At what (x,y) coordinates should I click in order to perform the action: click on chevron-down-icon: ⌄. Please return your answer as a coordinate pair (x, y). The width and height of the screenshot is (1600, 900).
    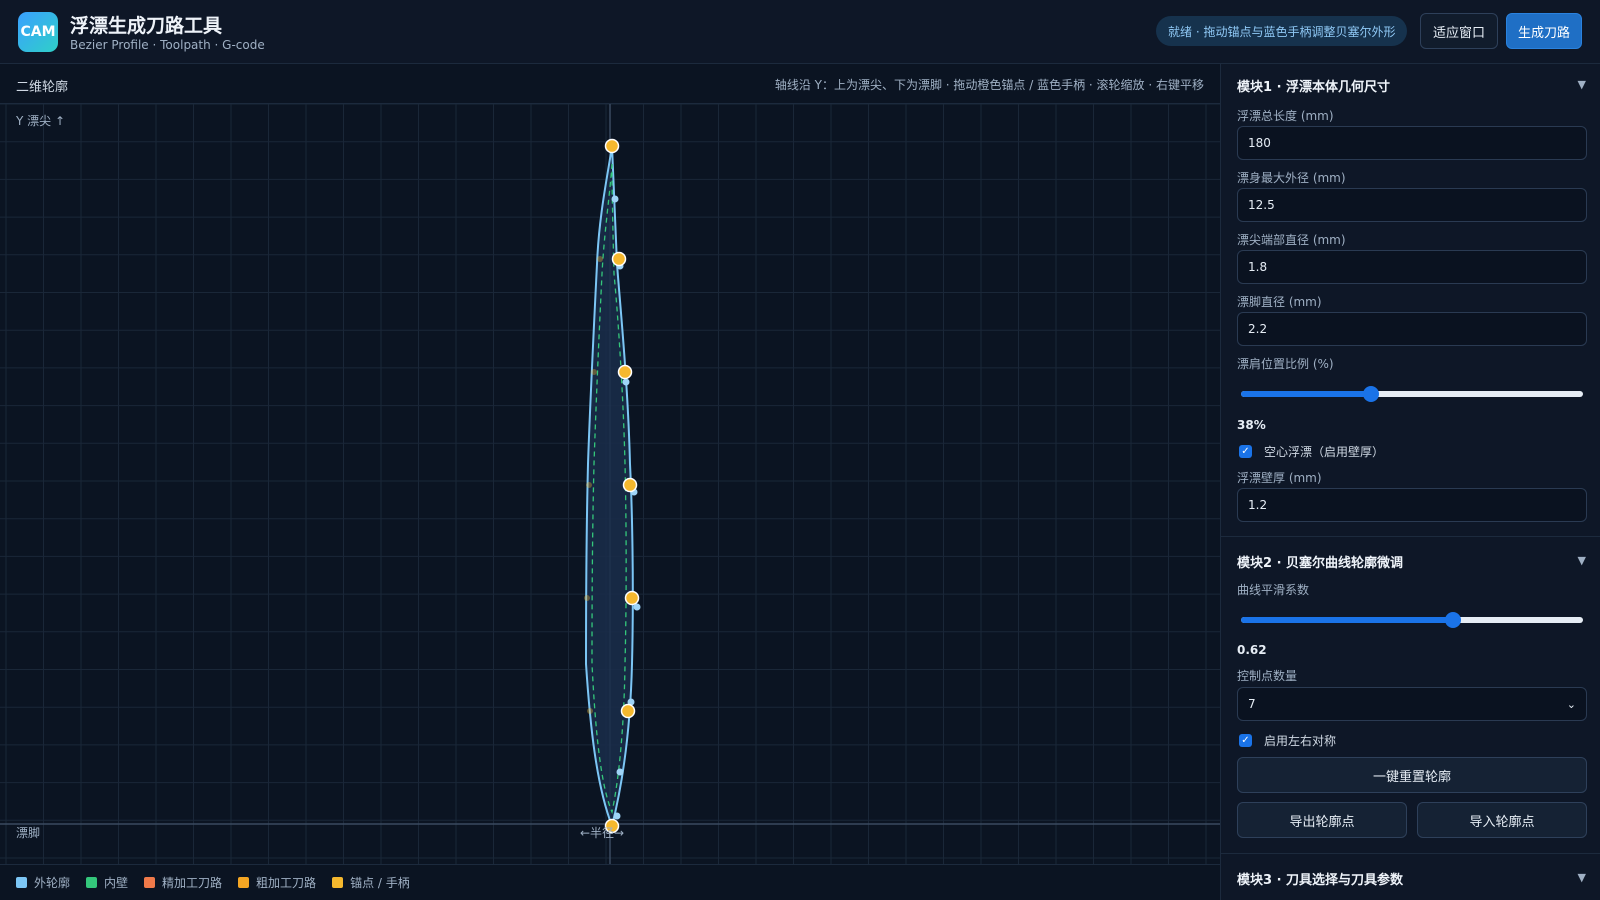
    Looking at the image, I should click on (1571, 704).